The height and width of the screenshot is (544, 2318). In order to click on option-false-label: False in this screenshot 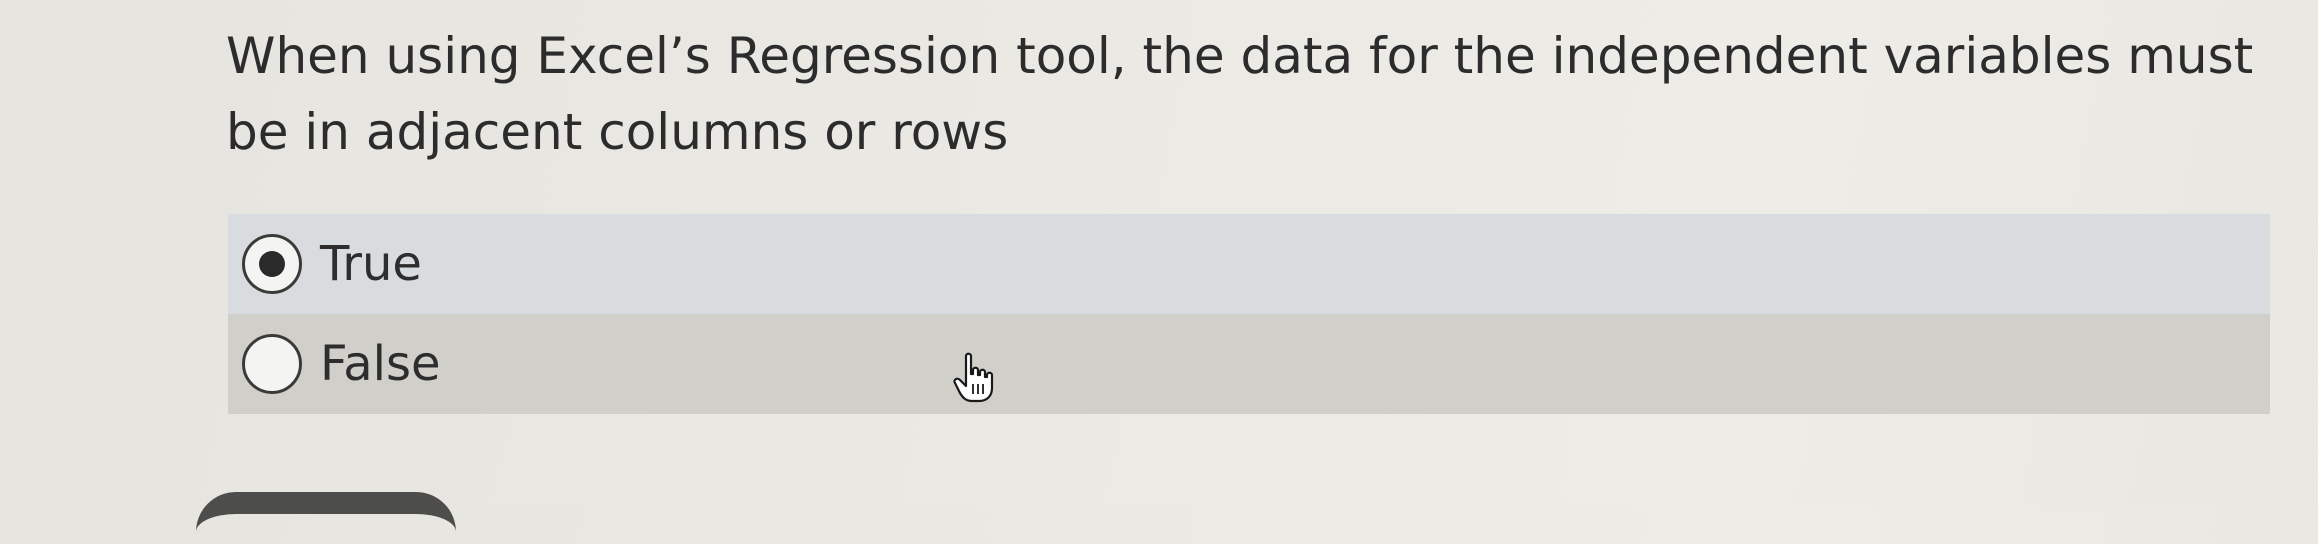, I will do `click(380, 364)`.